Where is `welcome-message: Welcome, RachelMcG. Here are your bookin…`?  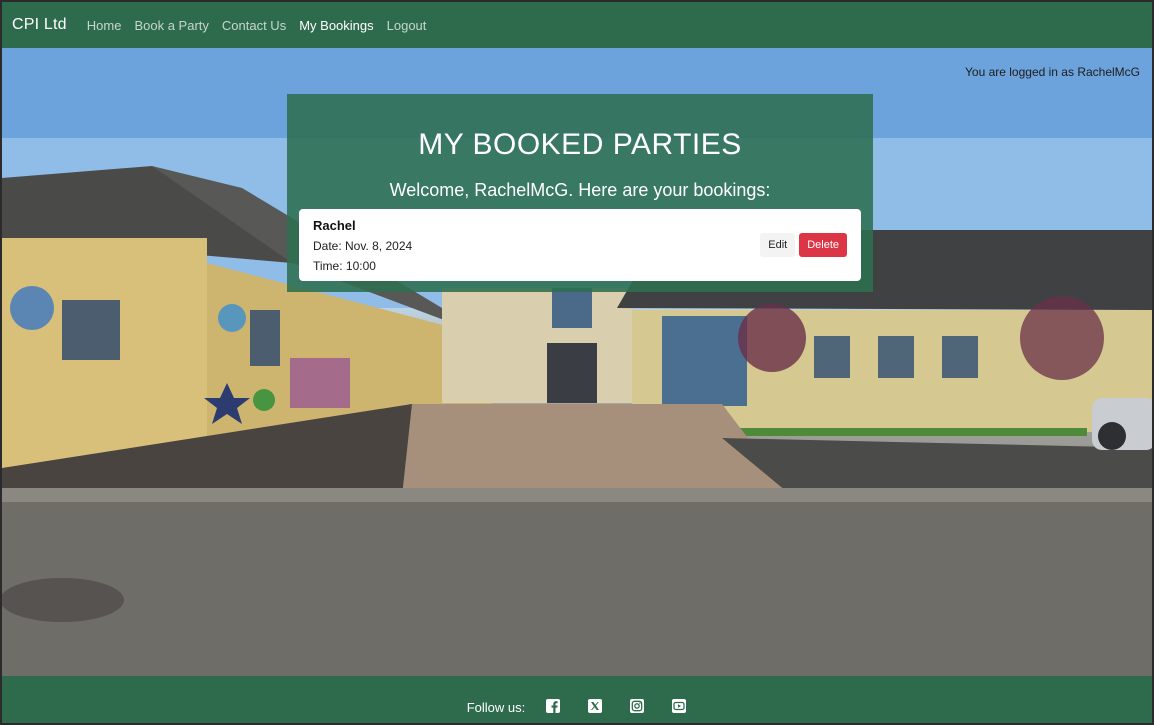
welcome-message: Welcome, RachelMcG. Here are your bookin… is located at coordinates (580, 190).